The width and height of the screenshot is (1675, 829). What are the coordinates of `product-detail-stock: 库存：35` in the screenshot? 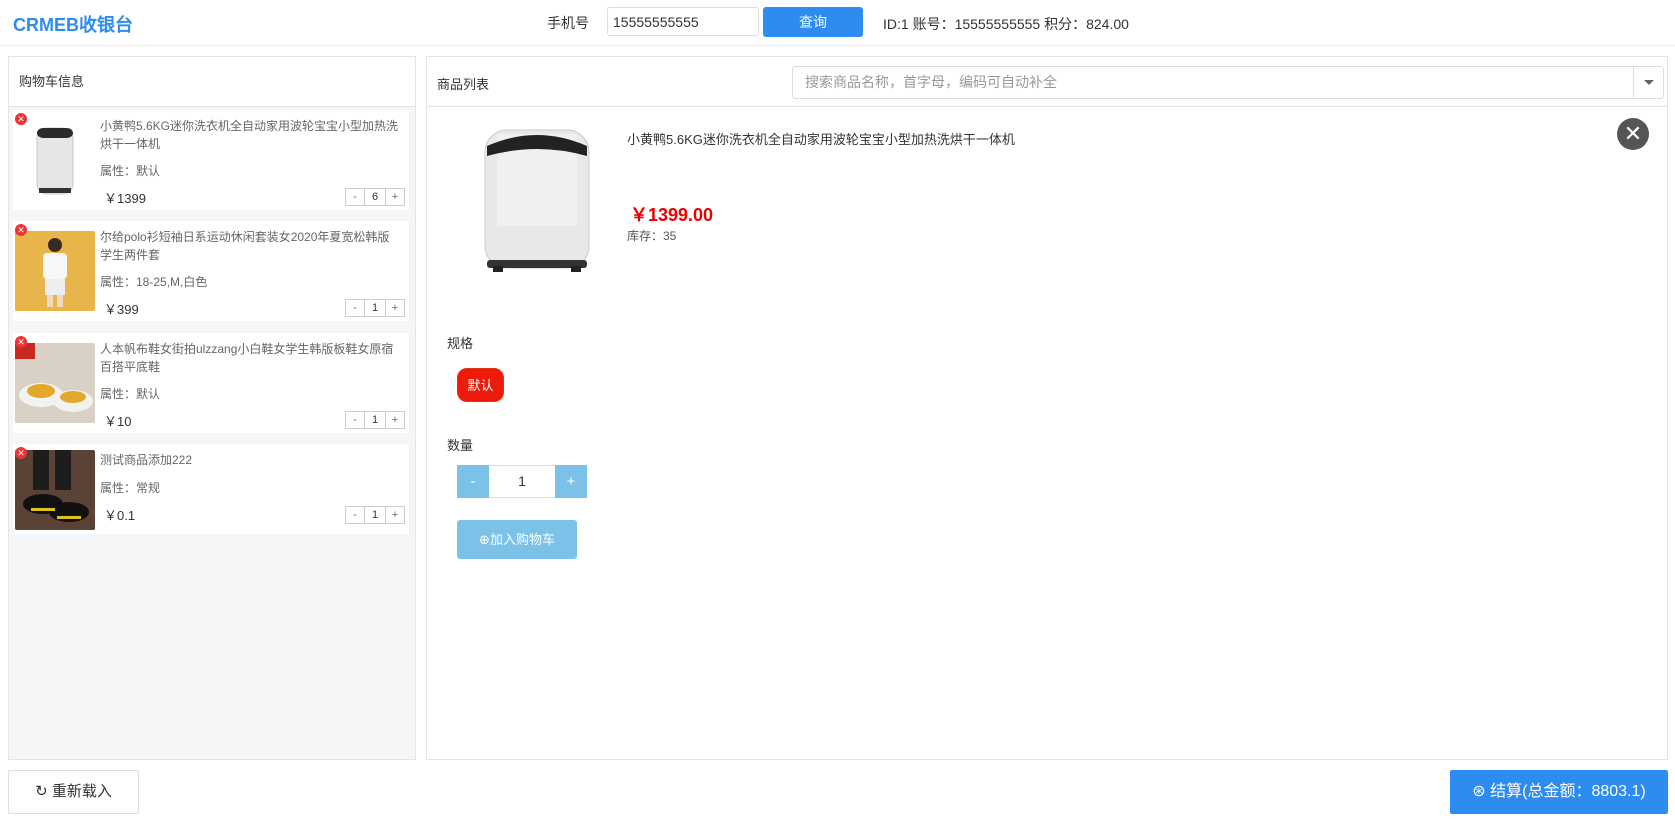 It's located at (652, 236).